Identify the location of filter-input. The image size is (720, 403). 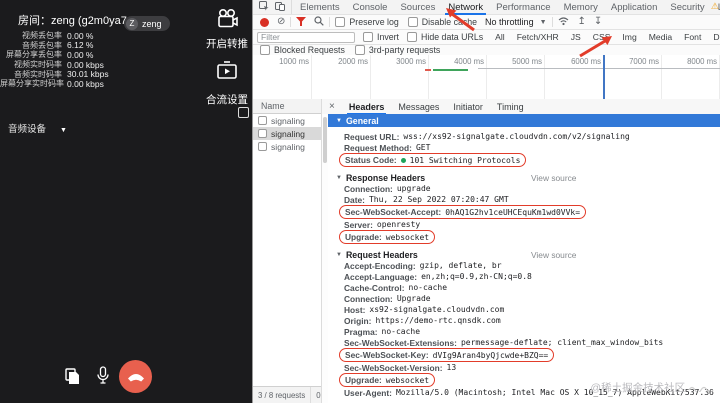
(306, 37).